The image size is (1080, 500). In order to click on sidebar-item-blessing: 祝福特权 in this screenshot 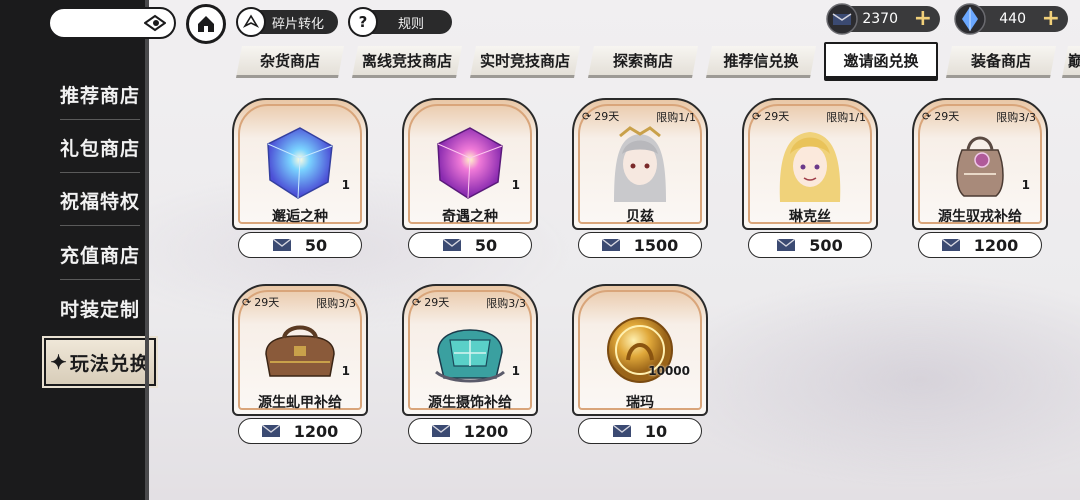, I will do `click(100, 203)`.